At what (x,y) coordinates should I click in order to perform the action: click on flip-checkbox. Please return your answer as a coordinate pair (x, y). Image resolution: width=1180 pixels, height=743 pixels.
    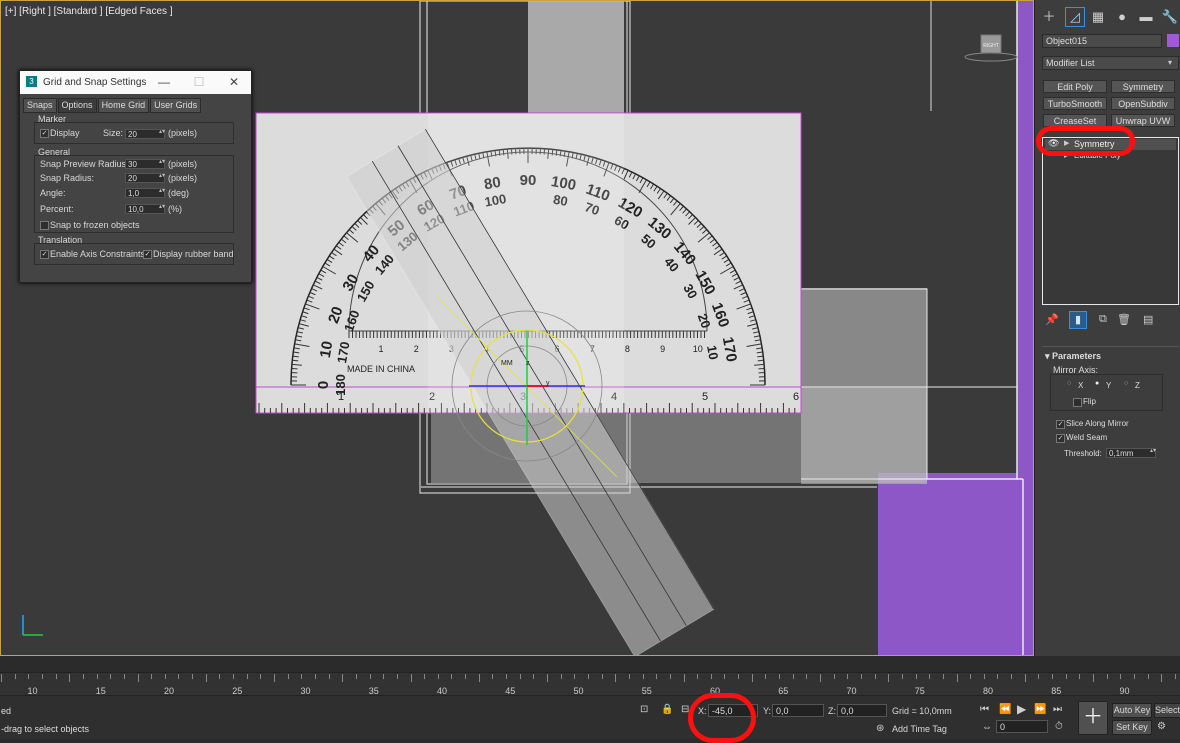
    Looking at the image, I should click on (1077, 402).